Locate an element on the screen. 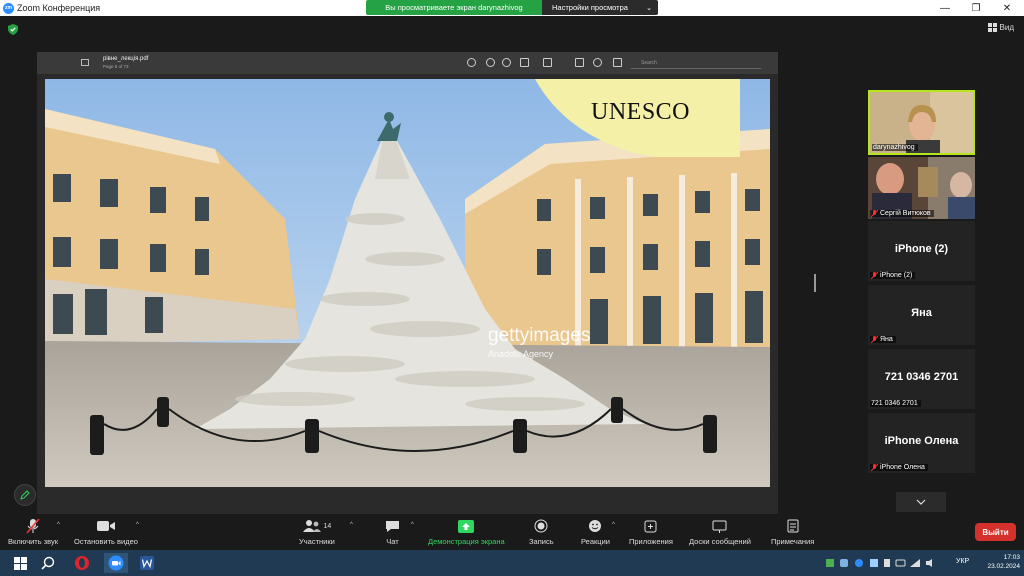  view-settings-button: Настройки просмотра ⌄ is located at coordinates (600, 7).